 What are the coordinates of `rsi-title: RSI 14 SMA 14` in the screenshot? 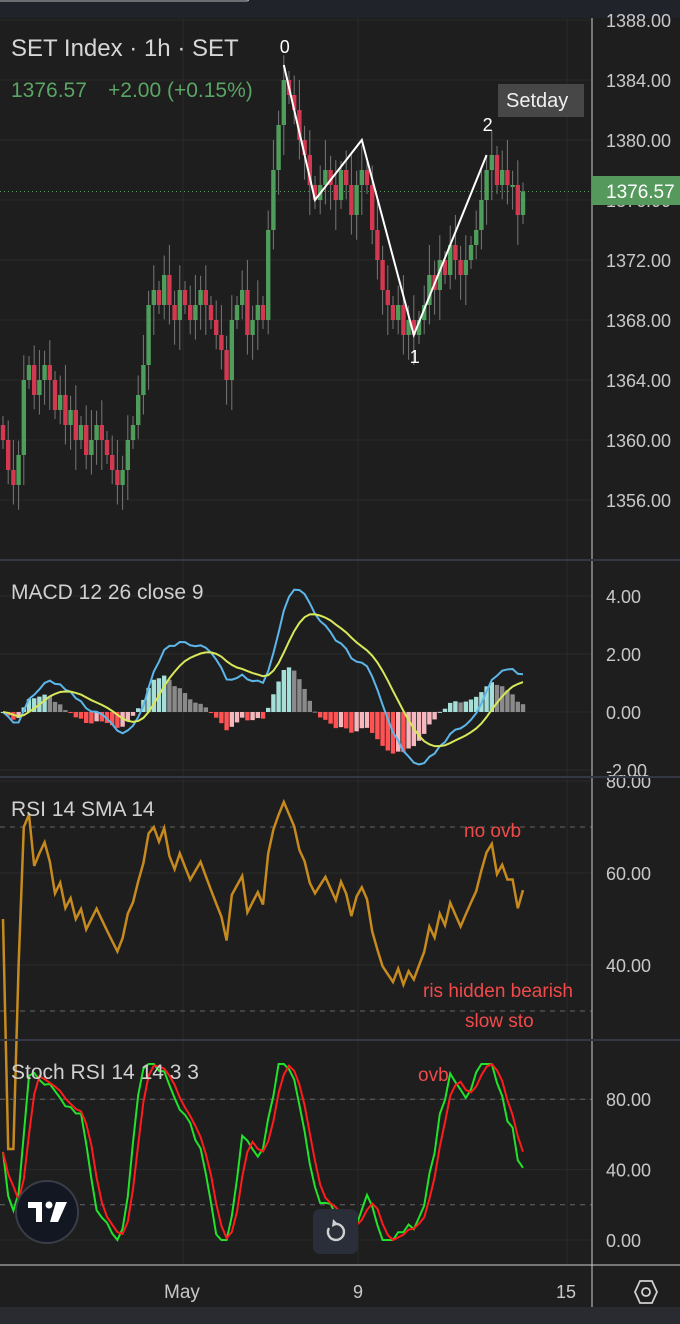 It's located at (83, 809).